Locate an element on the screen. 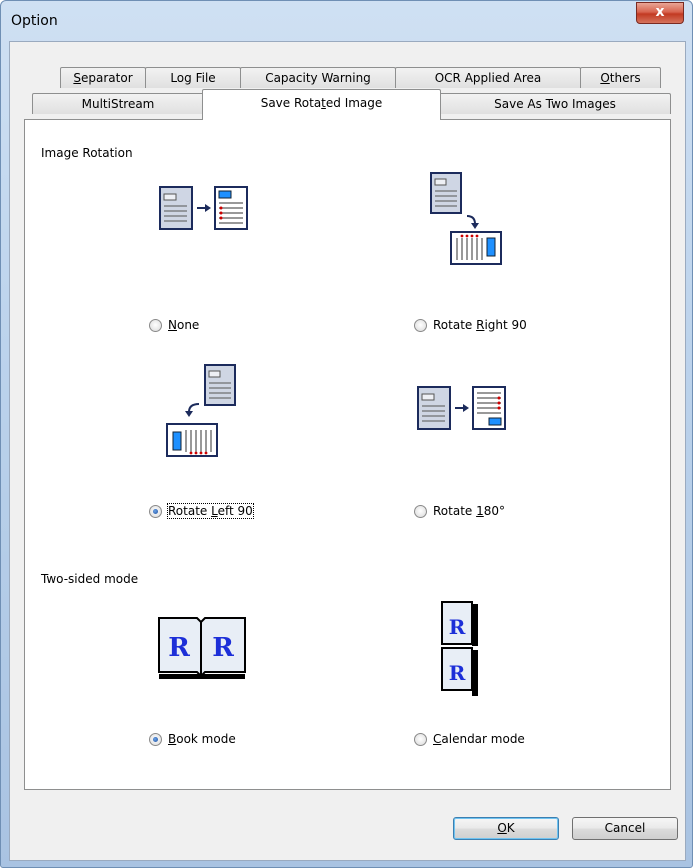 The image size is (693, 868). radio-calendar-mode: Calendar mode is located at coordinates (469, 739).